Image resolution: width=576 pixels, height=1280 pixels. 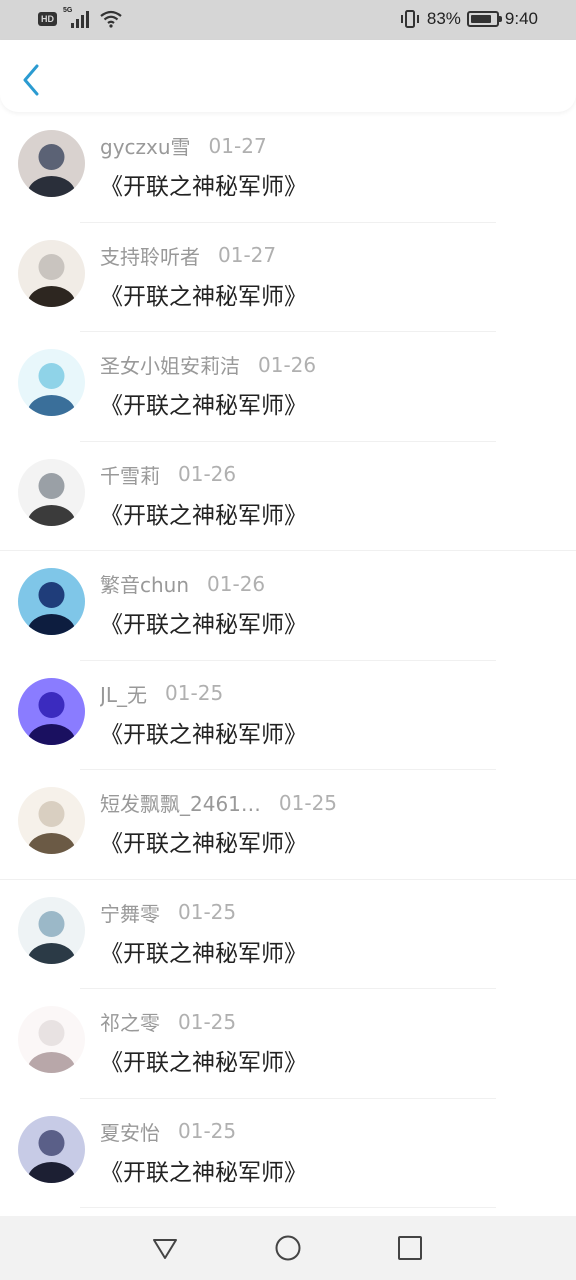 I want to click on comment-meta: gyczxu雪 01-27, so click(x=183, y=145).